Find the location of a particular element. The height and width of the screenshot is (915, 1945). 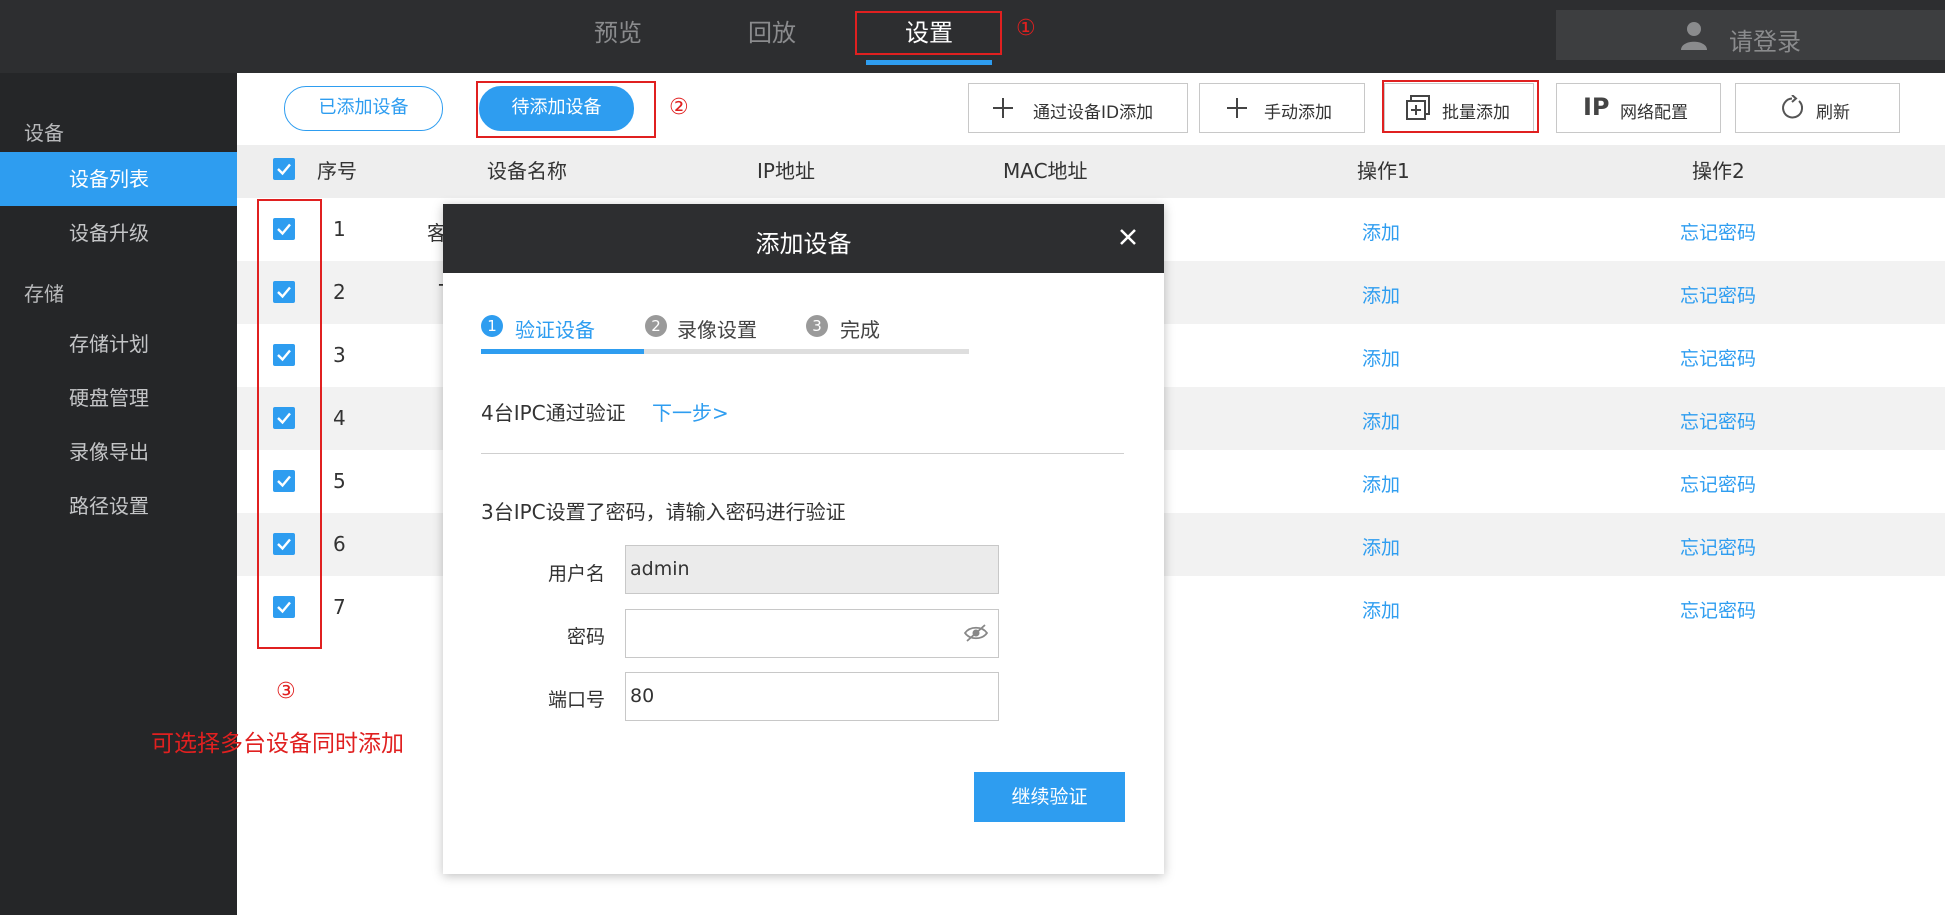

refresh-icon is located at coordinates (1793, 107).